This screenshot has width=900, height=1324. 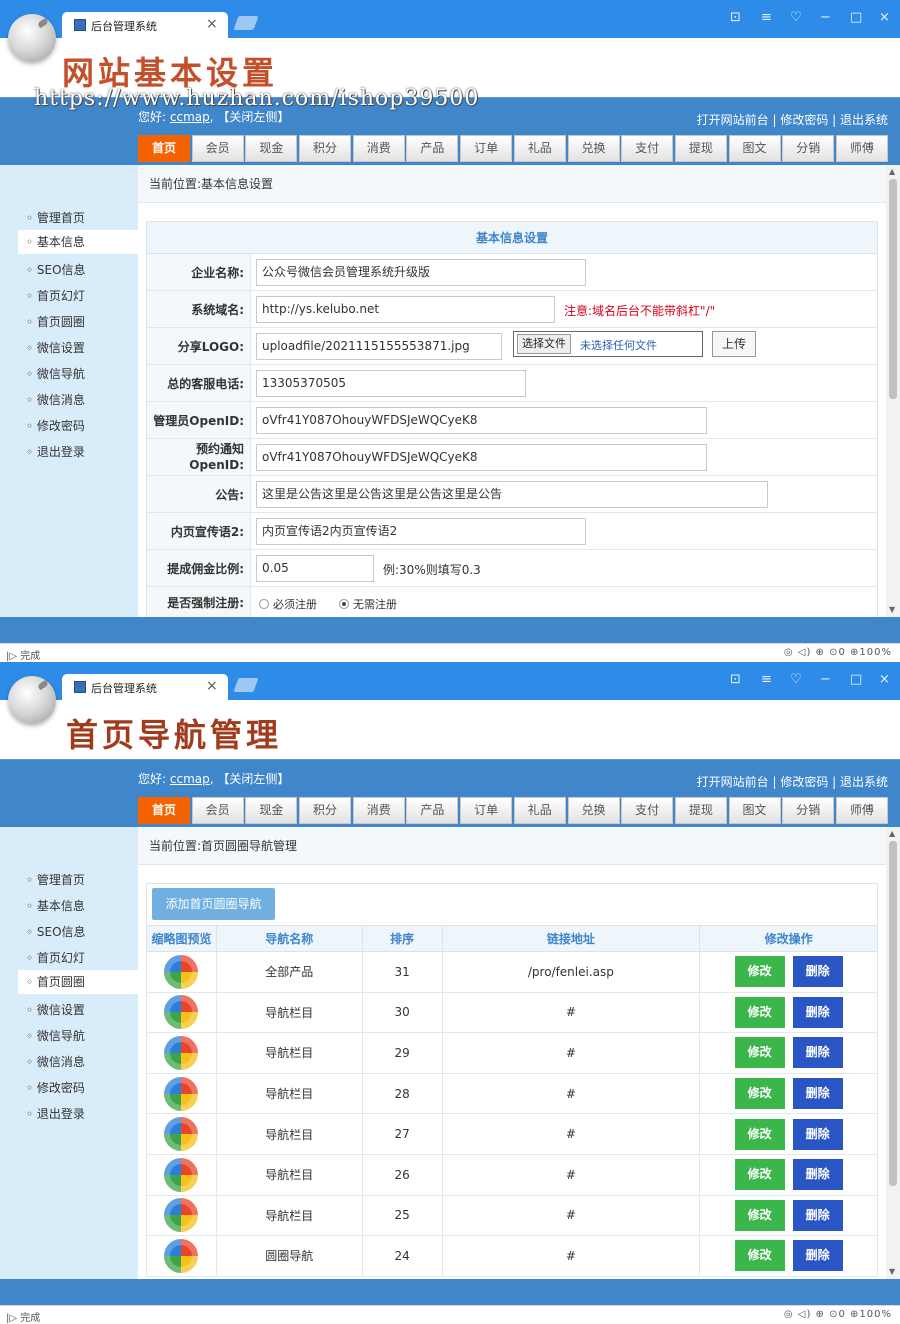 I want to click on scroll-thumb, so click(x=893, y=1013).